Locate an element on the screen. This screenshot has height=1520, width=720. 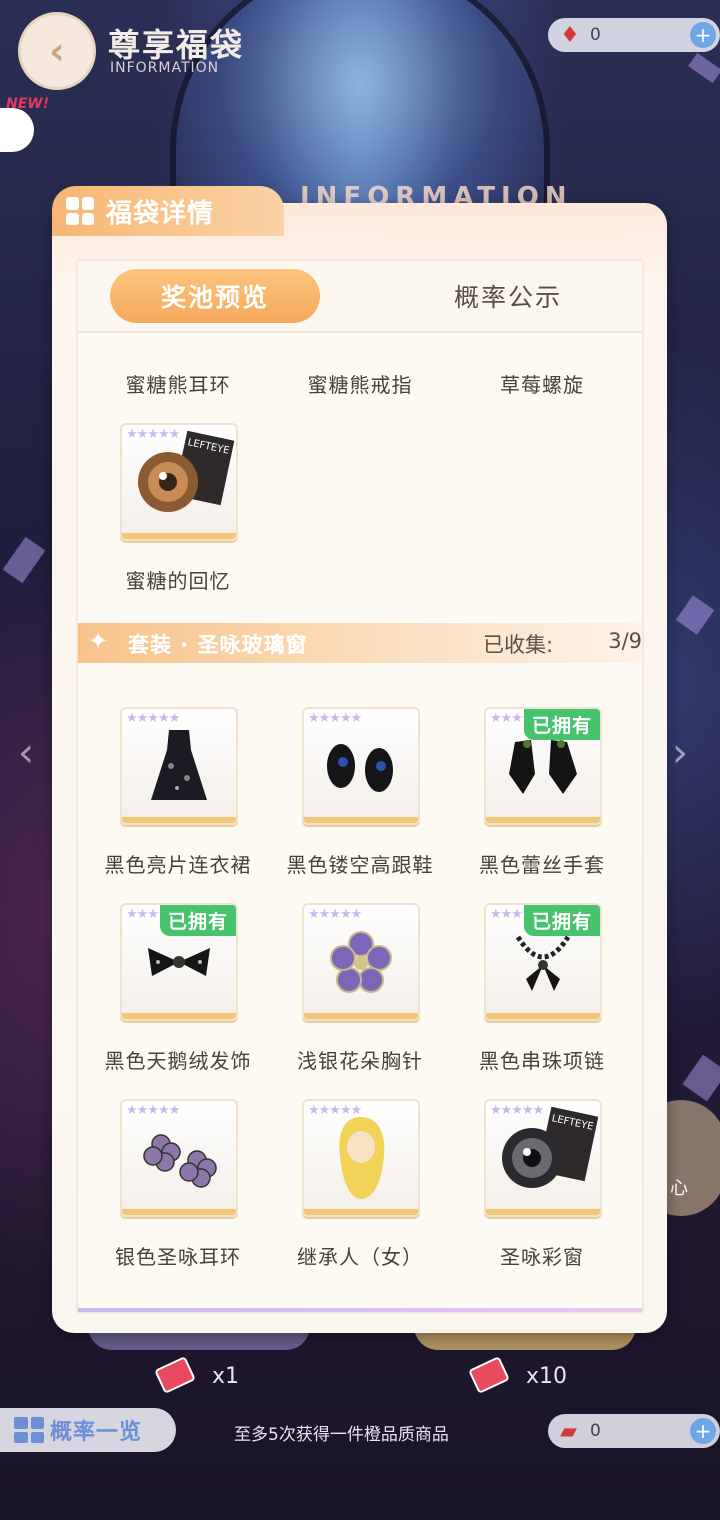
item-label: 黑色串珠项链 is located at coordinates (542, 1061).